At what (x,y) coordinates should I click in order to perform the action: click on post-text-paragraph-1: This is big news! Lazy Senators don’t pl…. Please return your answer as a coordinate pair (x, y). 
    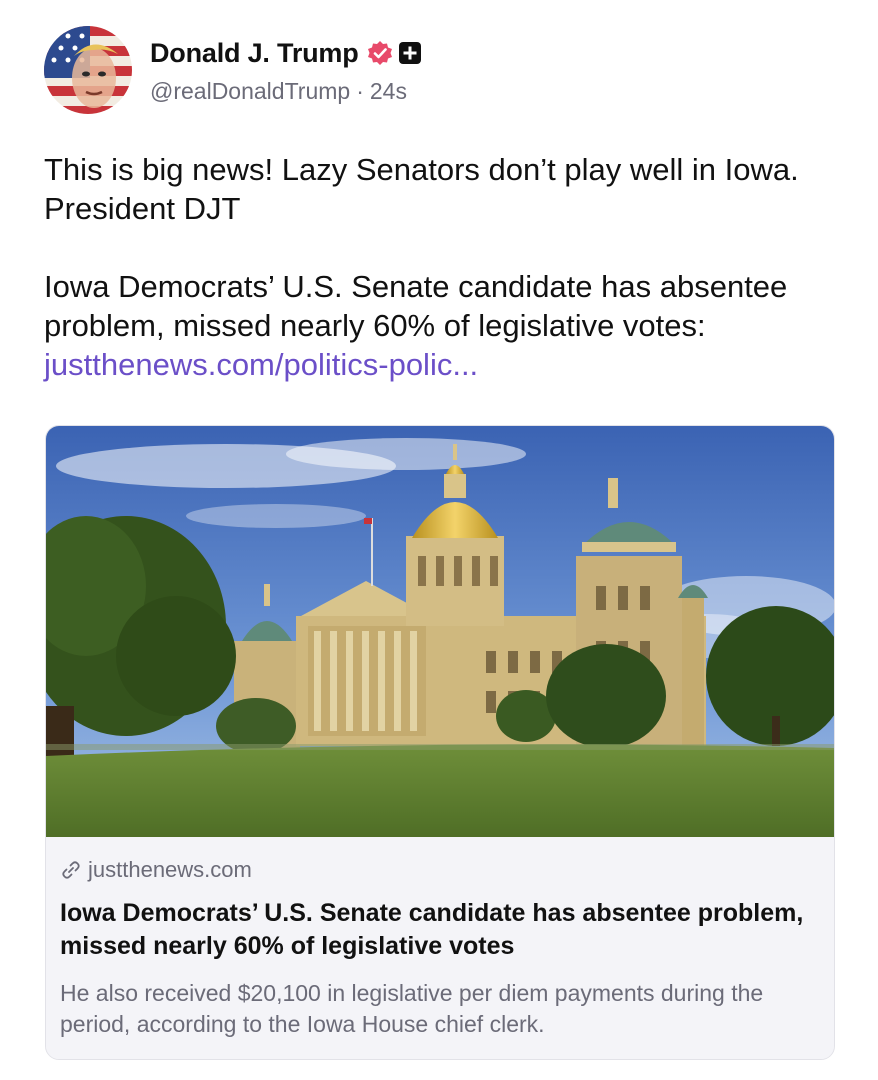
    Looking at the image, I should click on (421, 189).